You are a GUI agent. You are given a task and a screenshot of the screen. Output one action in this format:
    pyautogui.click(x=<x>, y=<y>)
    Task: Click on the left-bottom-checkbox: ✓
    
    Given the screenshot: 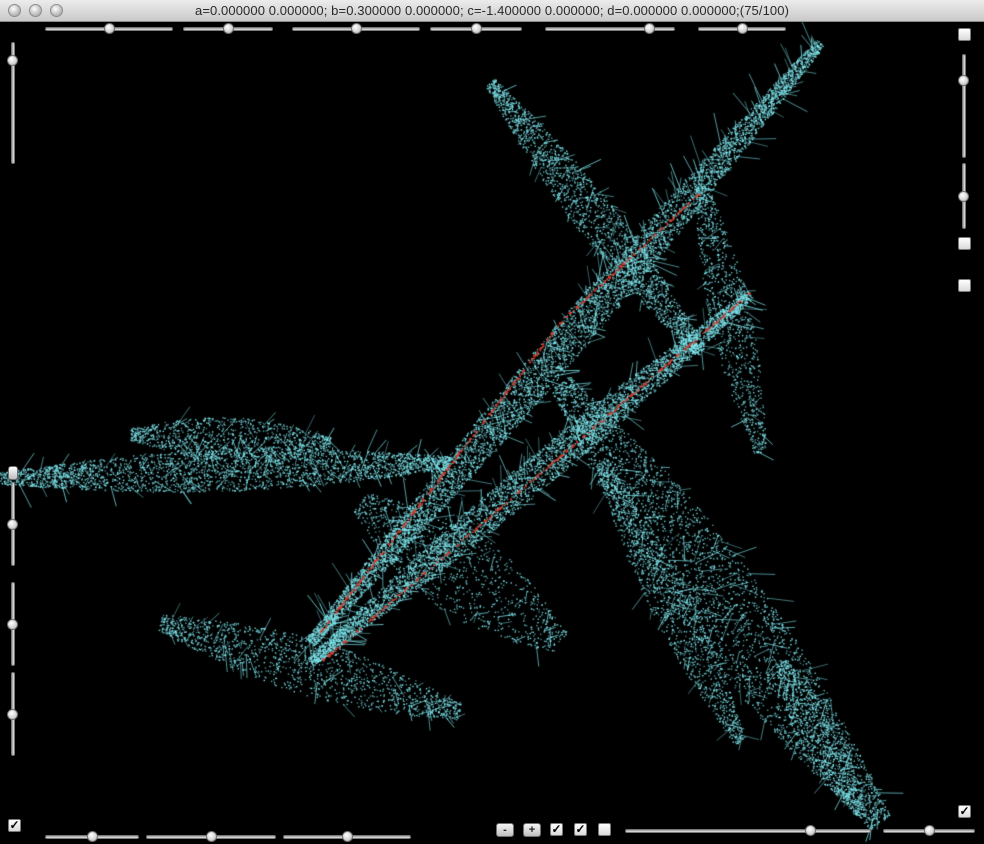 What is the action you would take?
    pyautogui.click(x=14, y=825)
    